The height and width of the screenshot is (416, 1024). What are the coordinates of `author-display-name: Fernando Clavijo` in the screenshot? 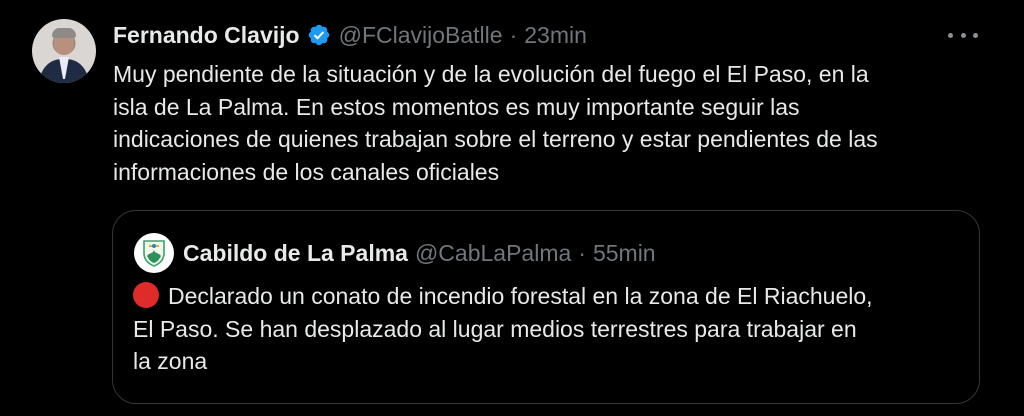 It's located at (206, 35).